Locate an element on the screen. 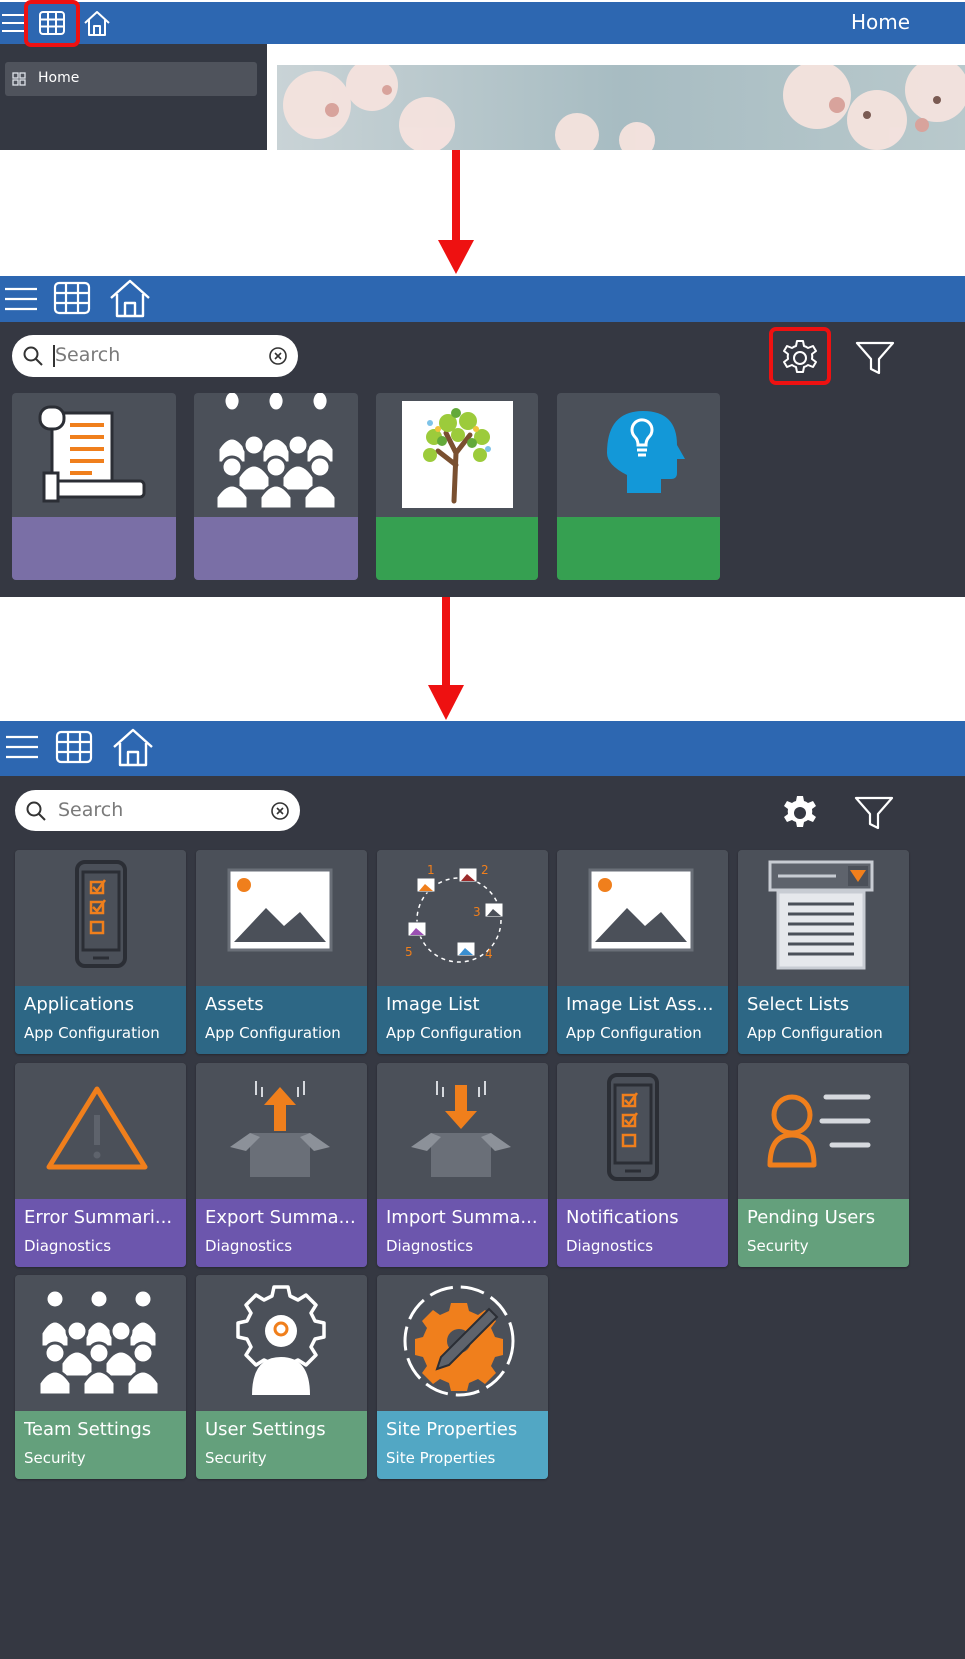 Image resolution: width=965 pixels, height=1659 pixels. tile-team-settings: Team Settings Security is located at coordinates (100, 1377).